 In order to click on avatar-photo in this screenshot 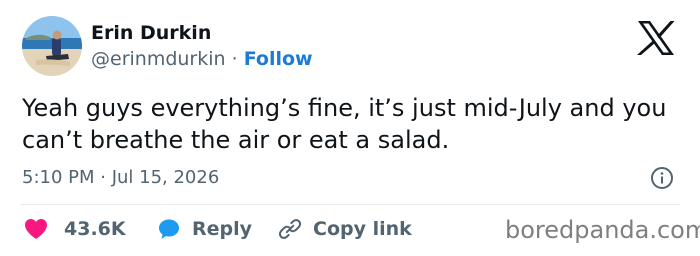, I will do `click(52, 46)`.